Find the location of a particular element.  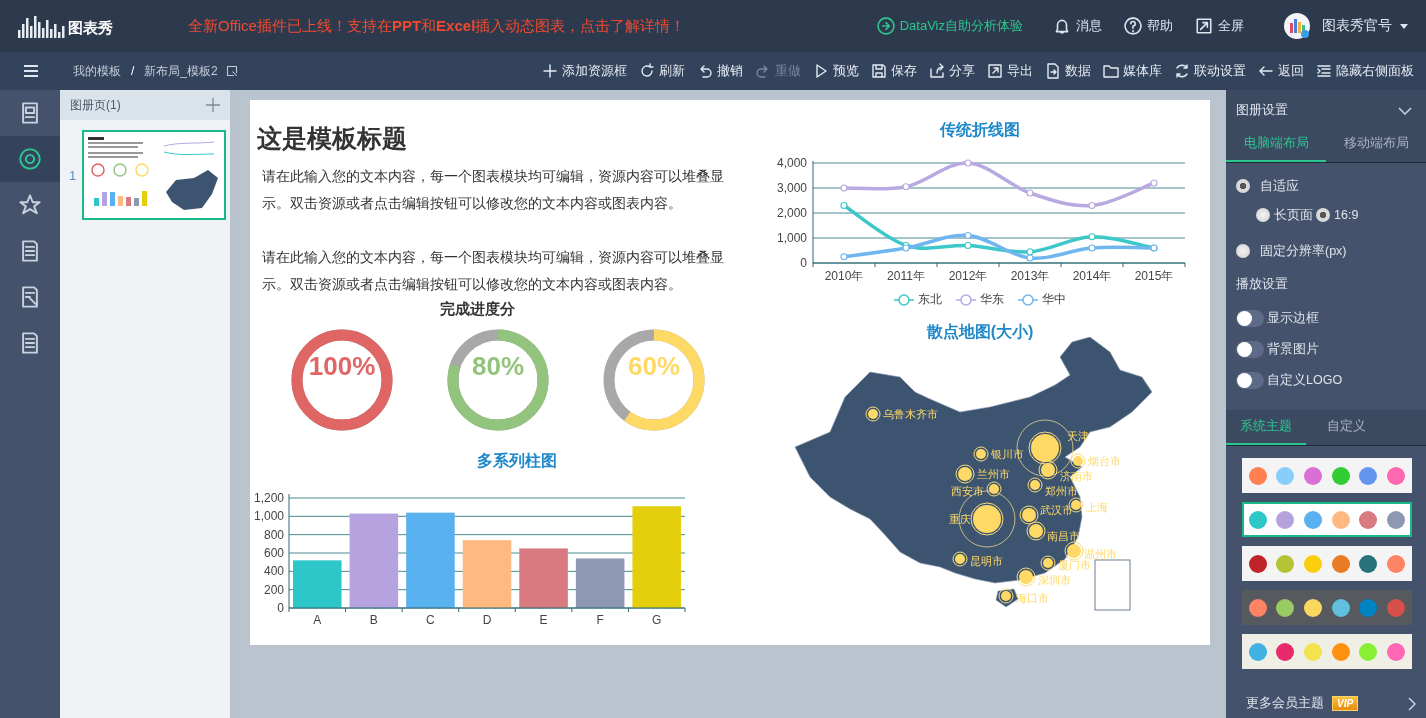

page-title: 这是模板标题 is located at coordinates (332, 138).